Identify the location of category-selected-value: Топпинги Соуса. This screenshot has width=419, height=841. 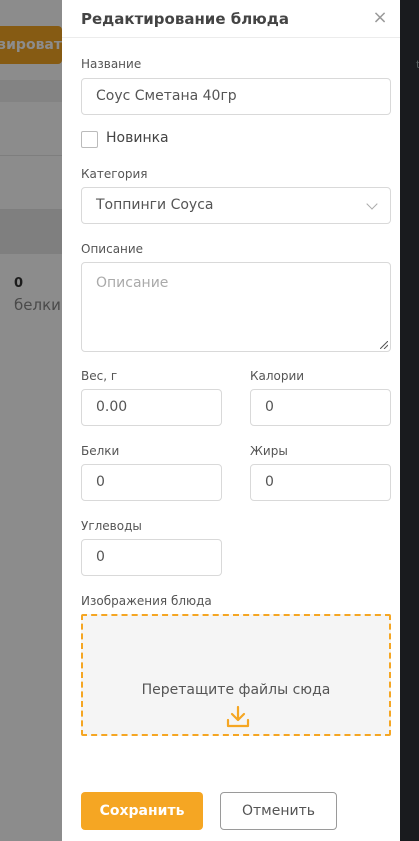
(155, 205).